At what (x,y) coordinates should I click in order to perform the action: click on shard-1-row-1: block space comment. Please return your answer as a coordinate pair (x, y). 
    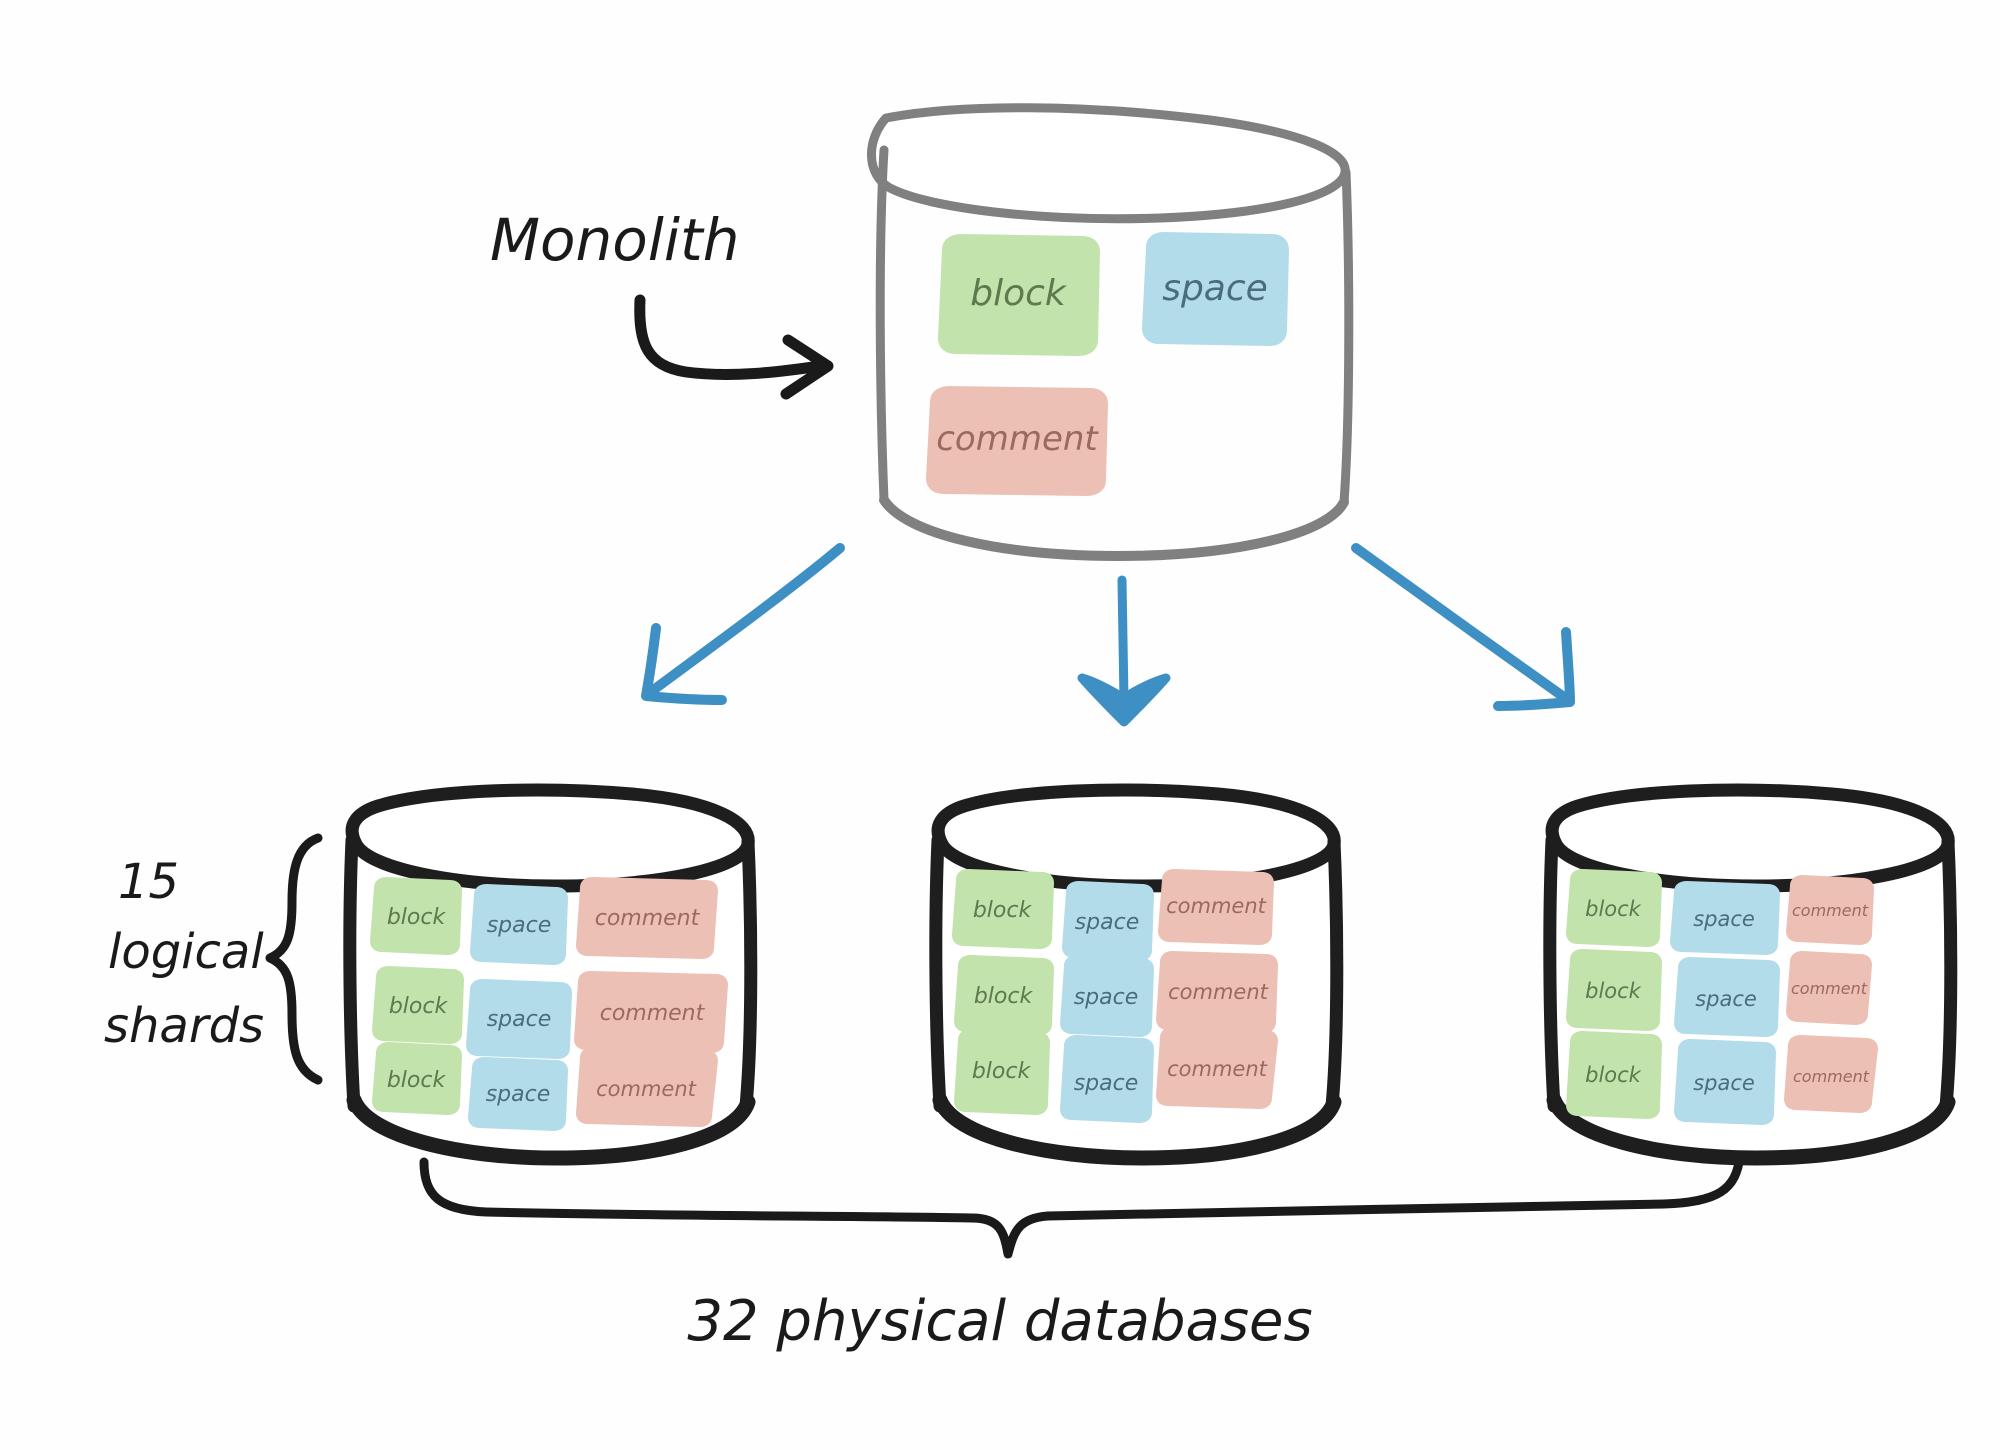
    Looking at the image, I should click on (544, 921).